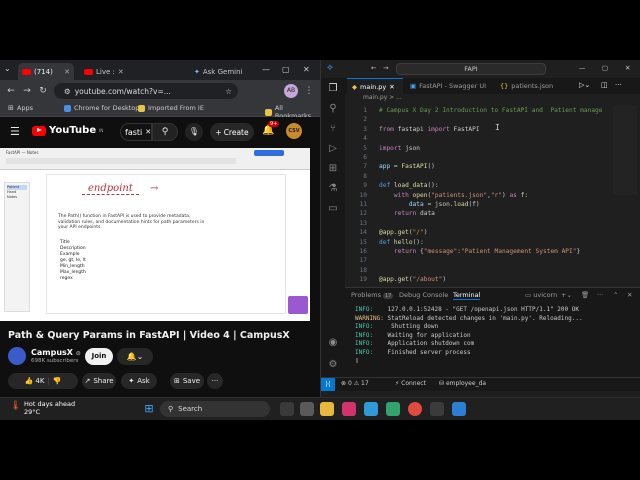 The height and width of the screenshot is (480, 640). Describe the element at coordinates (566, 295) in the screenshot. I see `new-terminal-icon: +⌄` at that location.